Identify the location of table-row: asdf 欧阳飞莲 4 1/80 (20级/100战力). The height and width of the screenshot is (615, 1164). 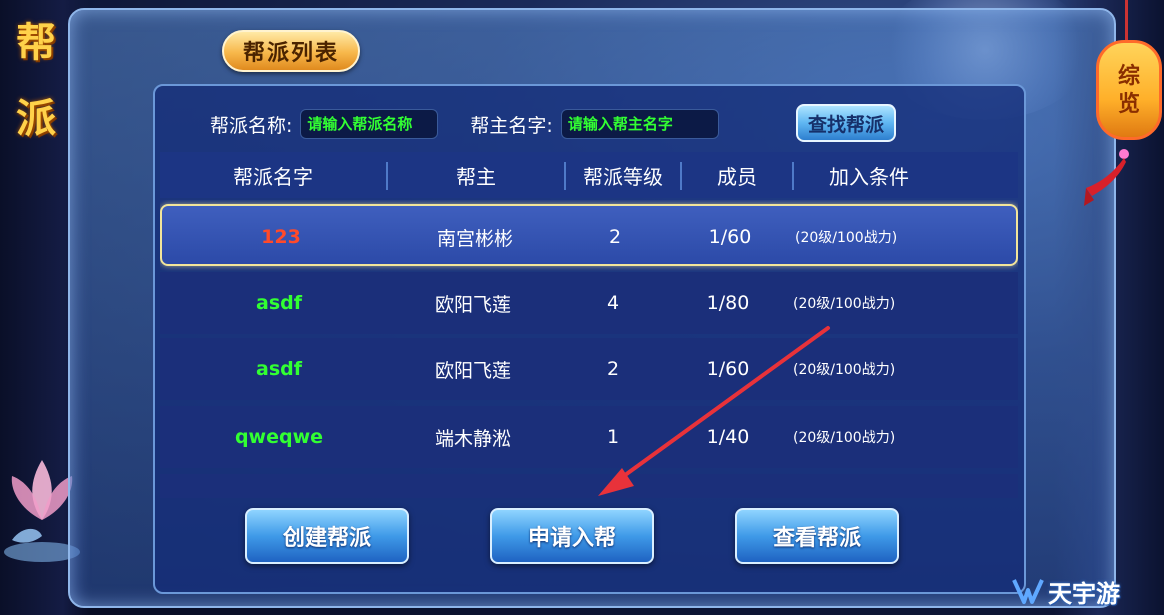
(589, 303).